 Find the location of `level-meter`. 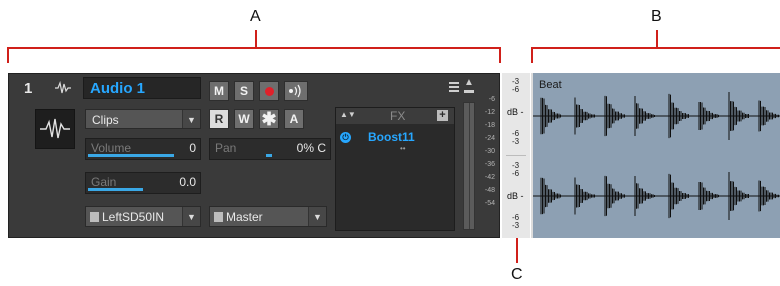

level-meter is located at coordinates (469, 166).